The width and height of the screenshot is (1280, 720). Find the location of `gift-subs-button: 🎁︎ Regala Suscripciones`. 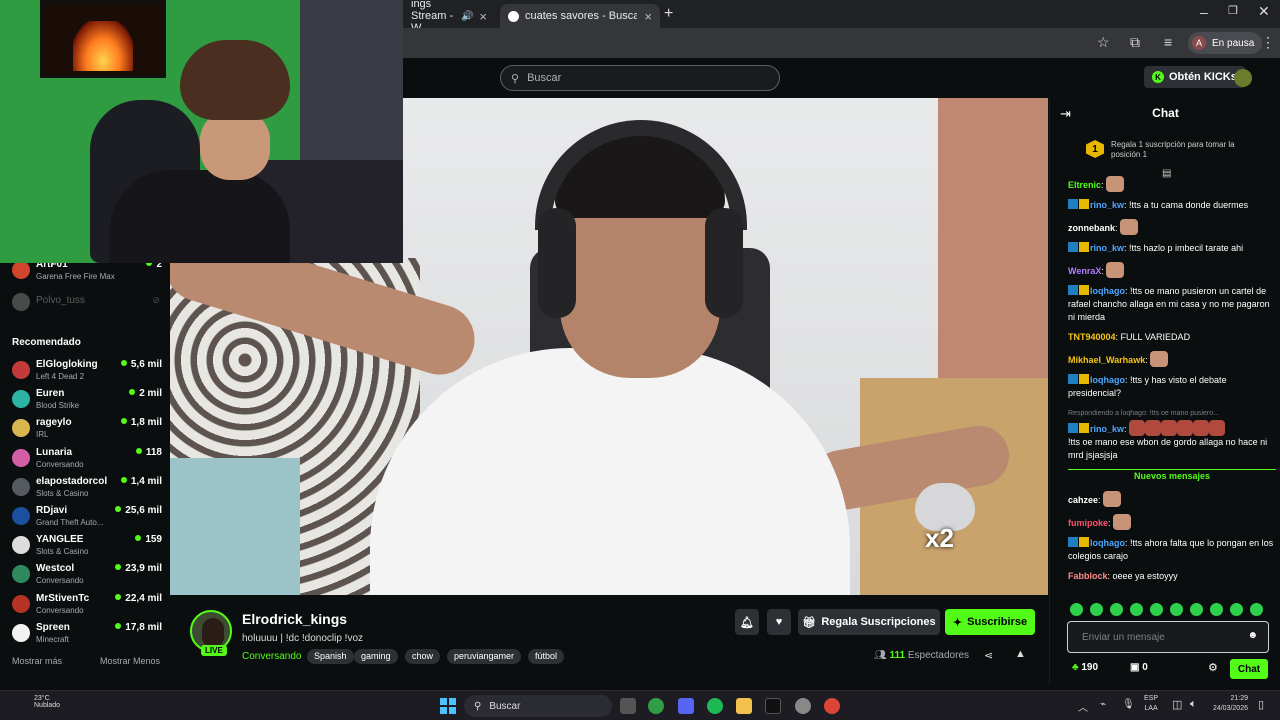

gift-subs-button: 🎁︎ Regala Suscripciones is located at coordinates (869, 622).